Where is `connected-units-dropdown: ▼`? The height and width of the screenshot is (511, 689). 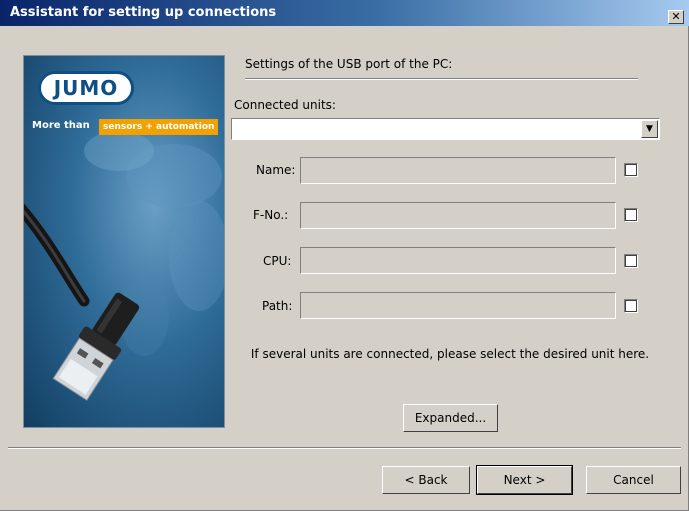
connected-units-dropdown: ▼ is located at coordinates (445, 129).